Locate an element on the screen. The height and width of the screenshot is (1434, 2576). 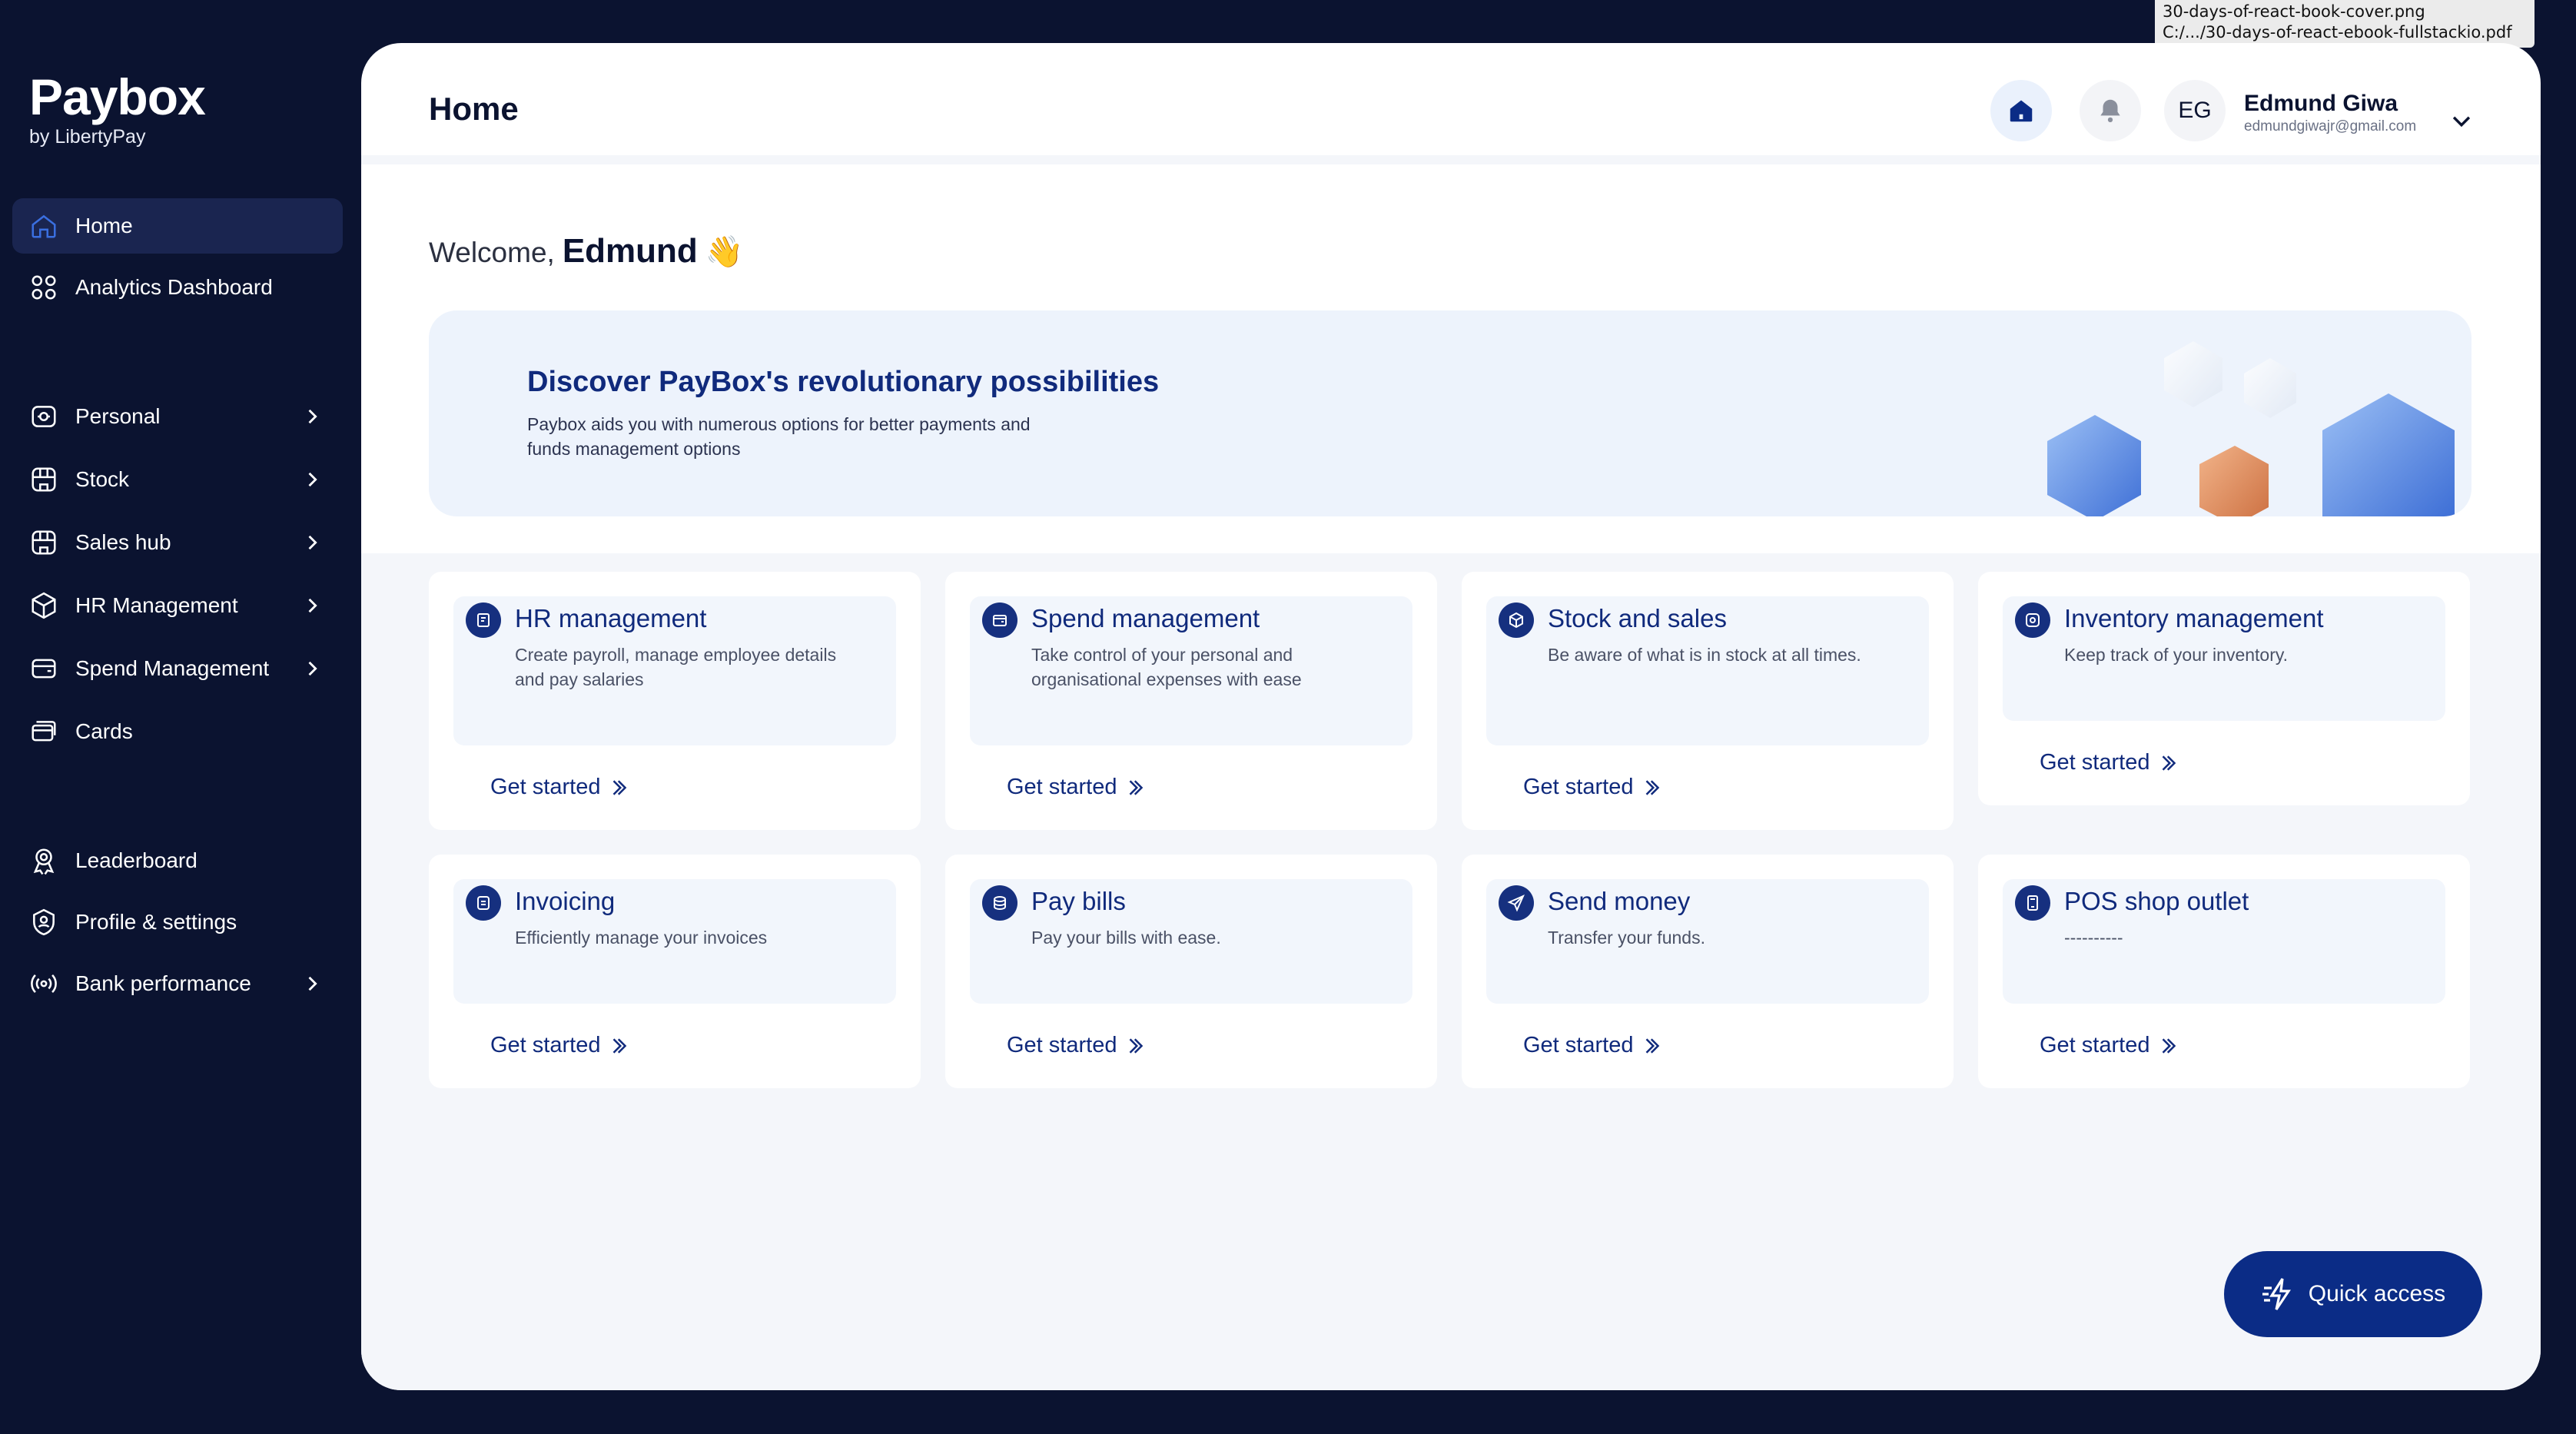
welcome-message: Welcome, Edmund 👋 is located at coordinates (586, 251).